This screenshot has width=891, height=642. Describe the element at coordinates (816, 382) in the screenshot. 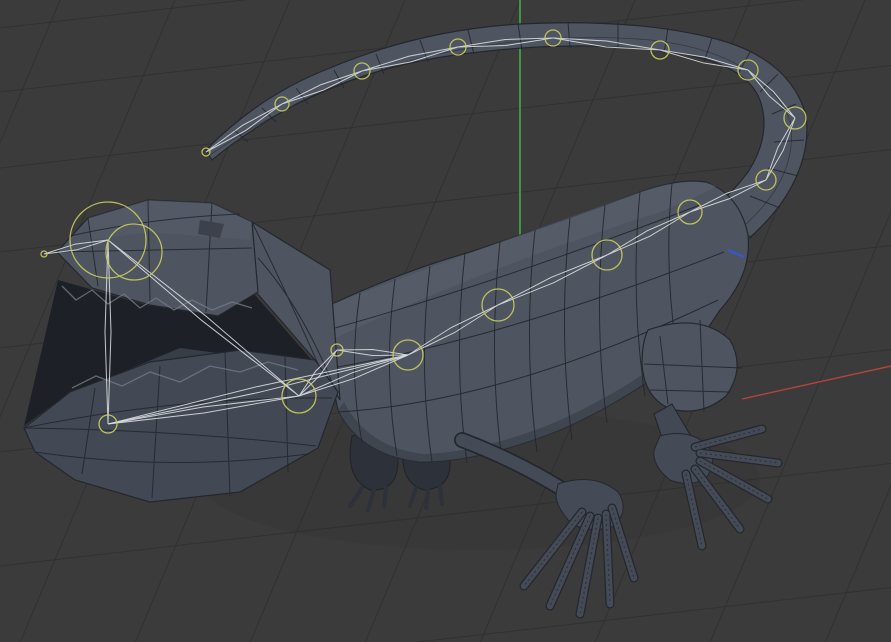

I see `x-axis-red` at that location.